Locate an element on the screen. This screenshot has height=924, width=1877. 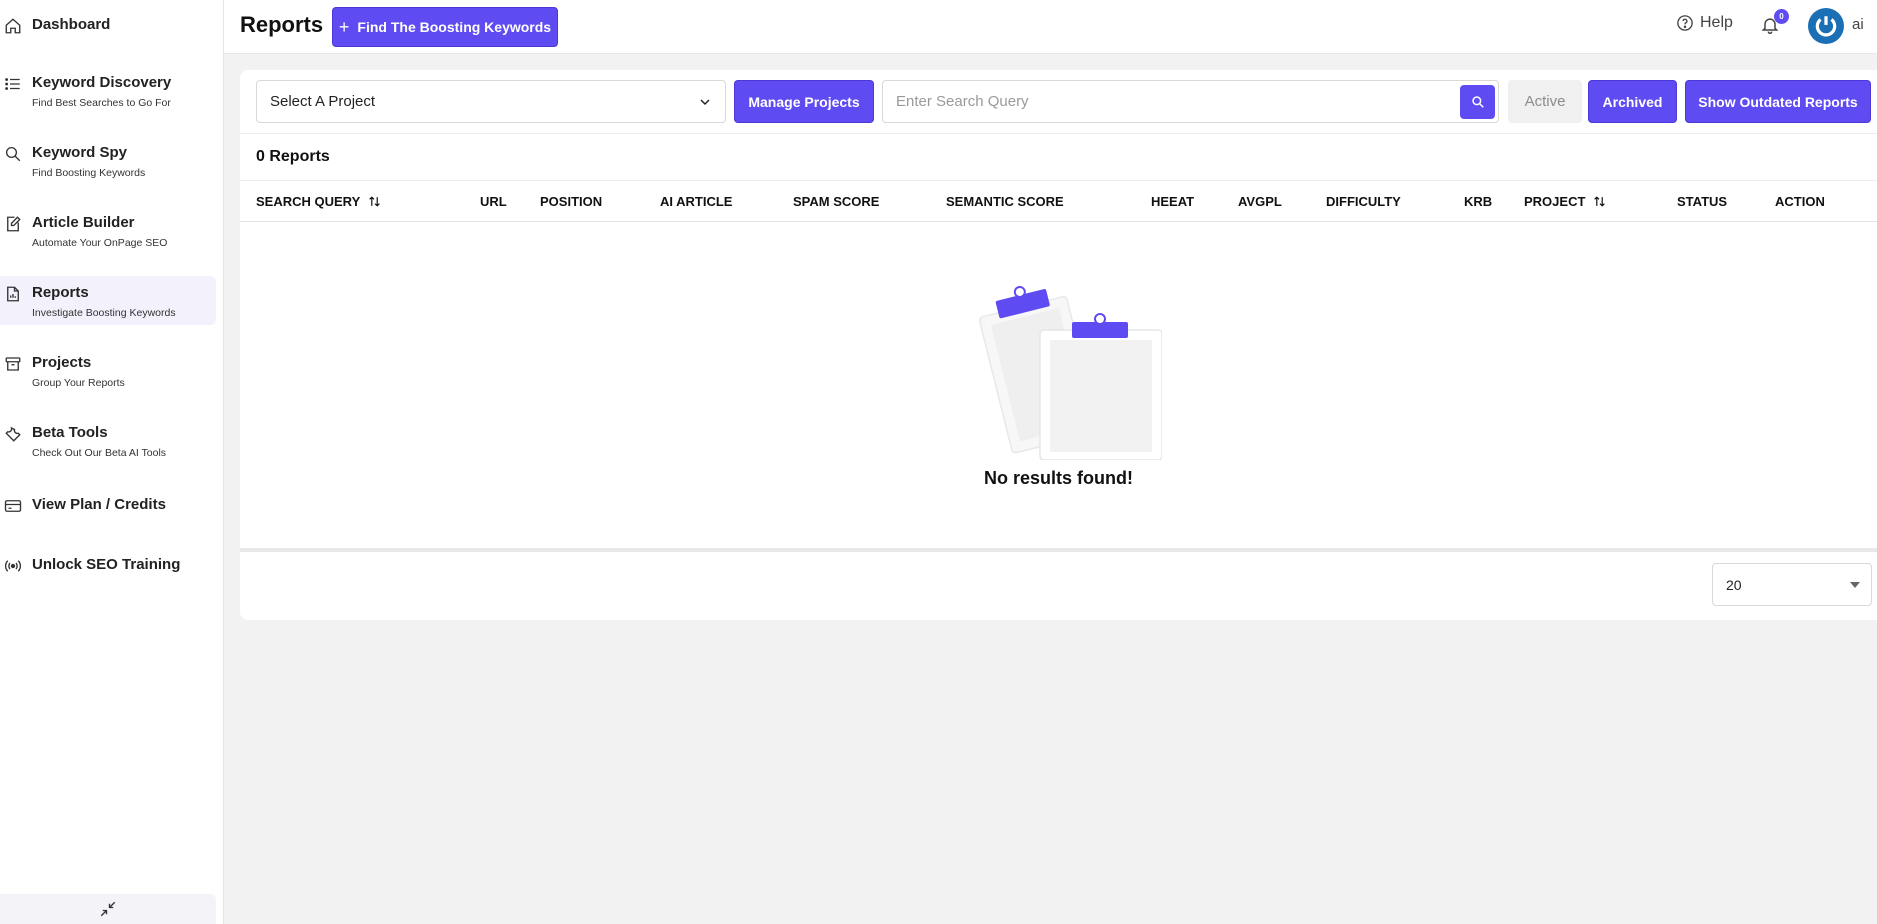
sidebar-item-subtitle: Find Best Searches to Go For is located at coordinates (101, 103).